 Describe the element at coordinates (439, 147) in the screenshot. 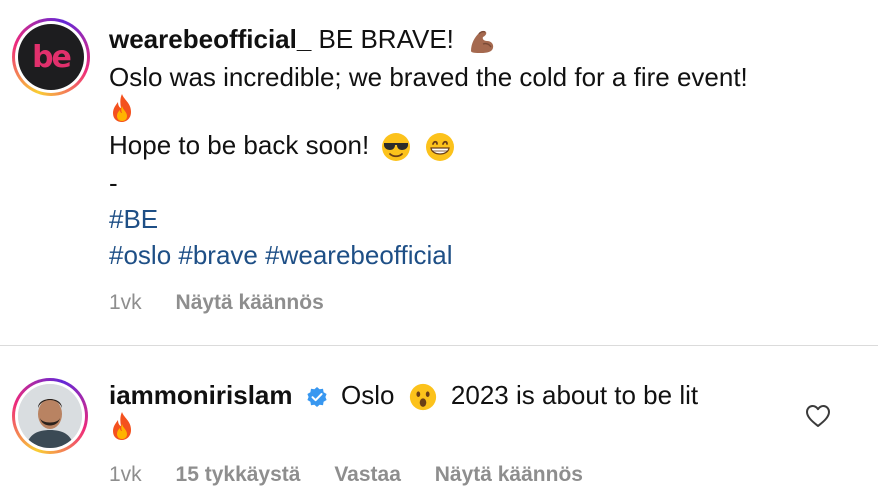

I see `grinning-face-emoji` at that location.